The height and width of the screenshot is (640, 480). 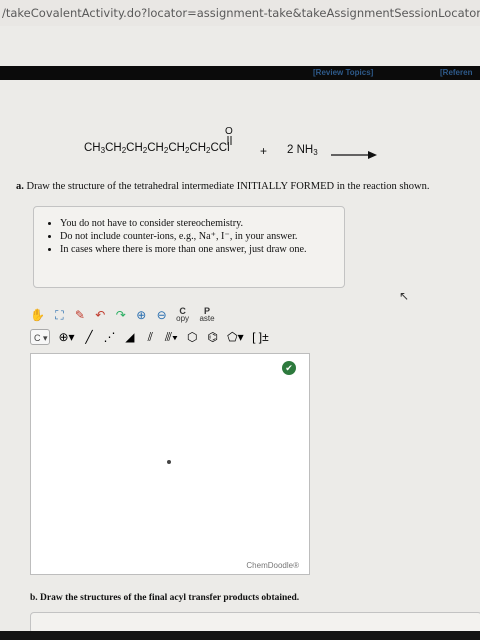 What do you see at coordinates (192, 337) in the screenshot?
I see `ring-hexagon-icon: ⬡` at bounding box center [192, 337].